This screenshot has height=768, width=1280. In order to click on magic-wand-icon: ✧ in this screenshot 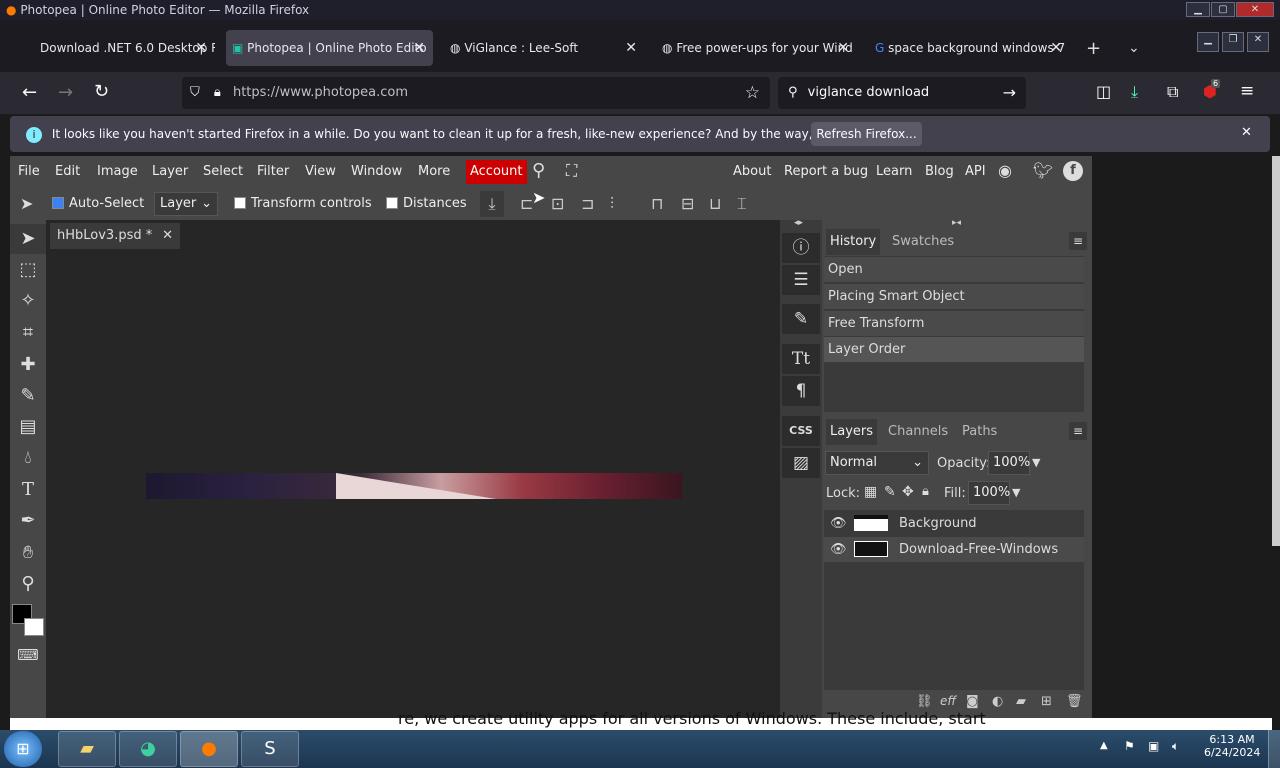, I will do `click(28, 301)`.